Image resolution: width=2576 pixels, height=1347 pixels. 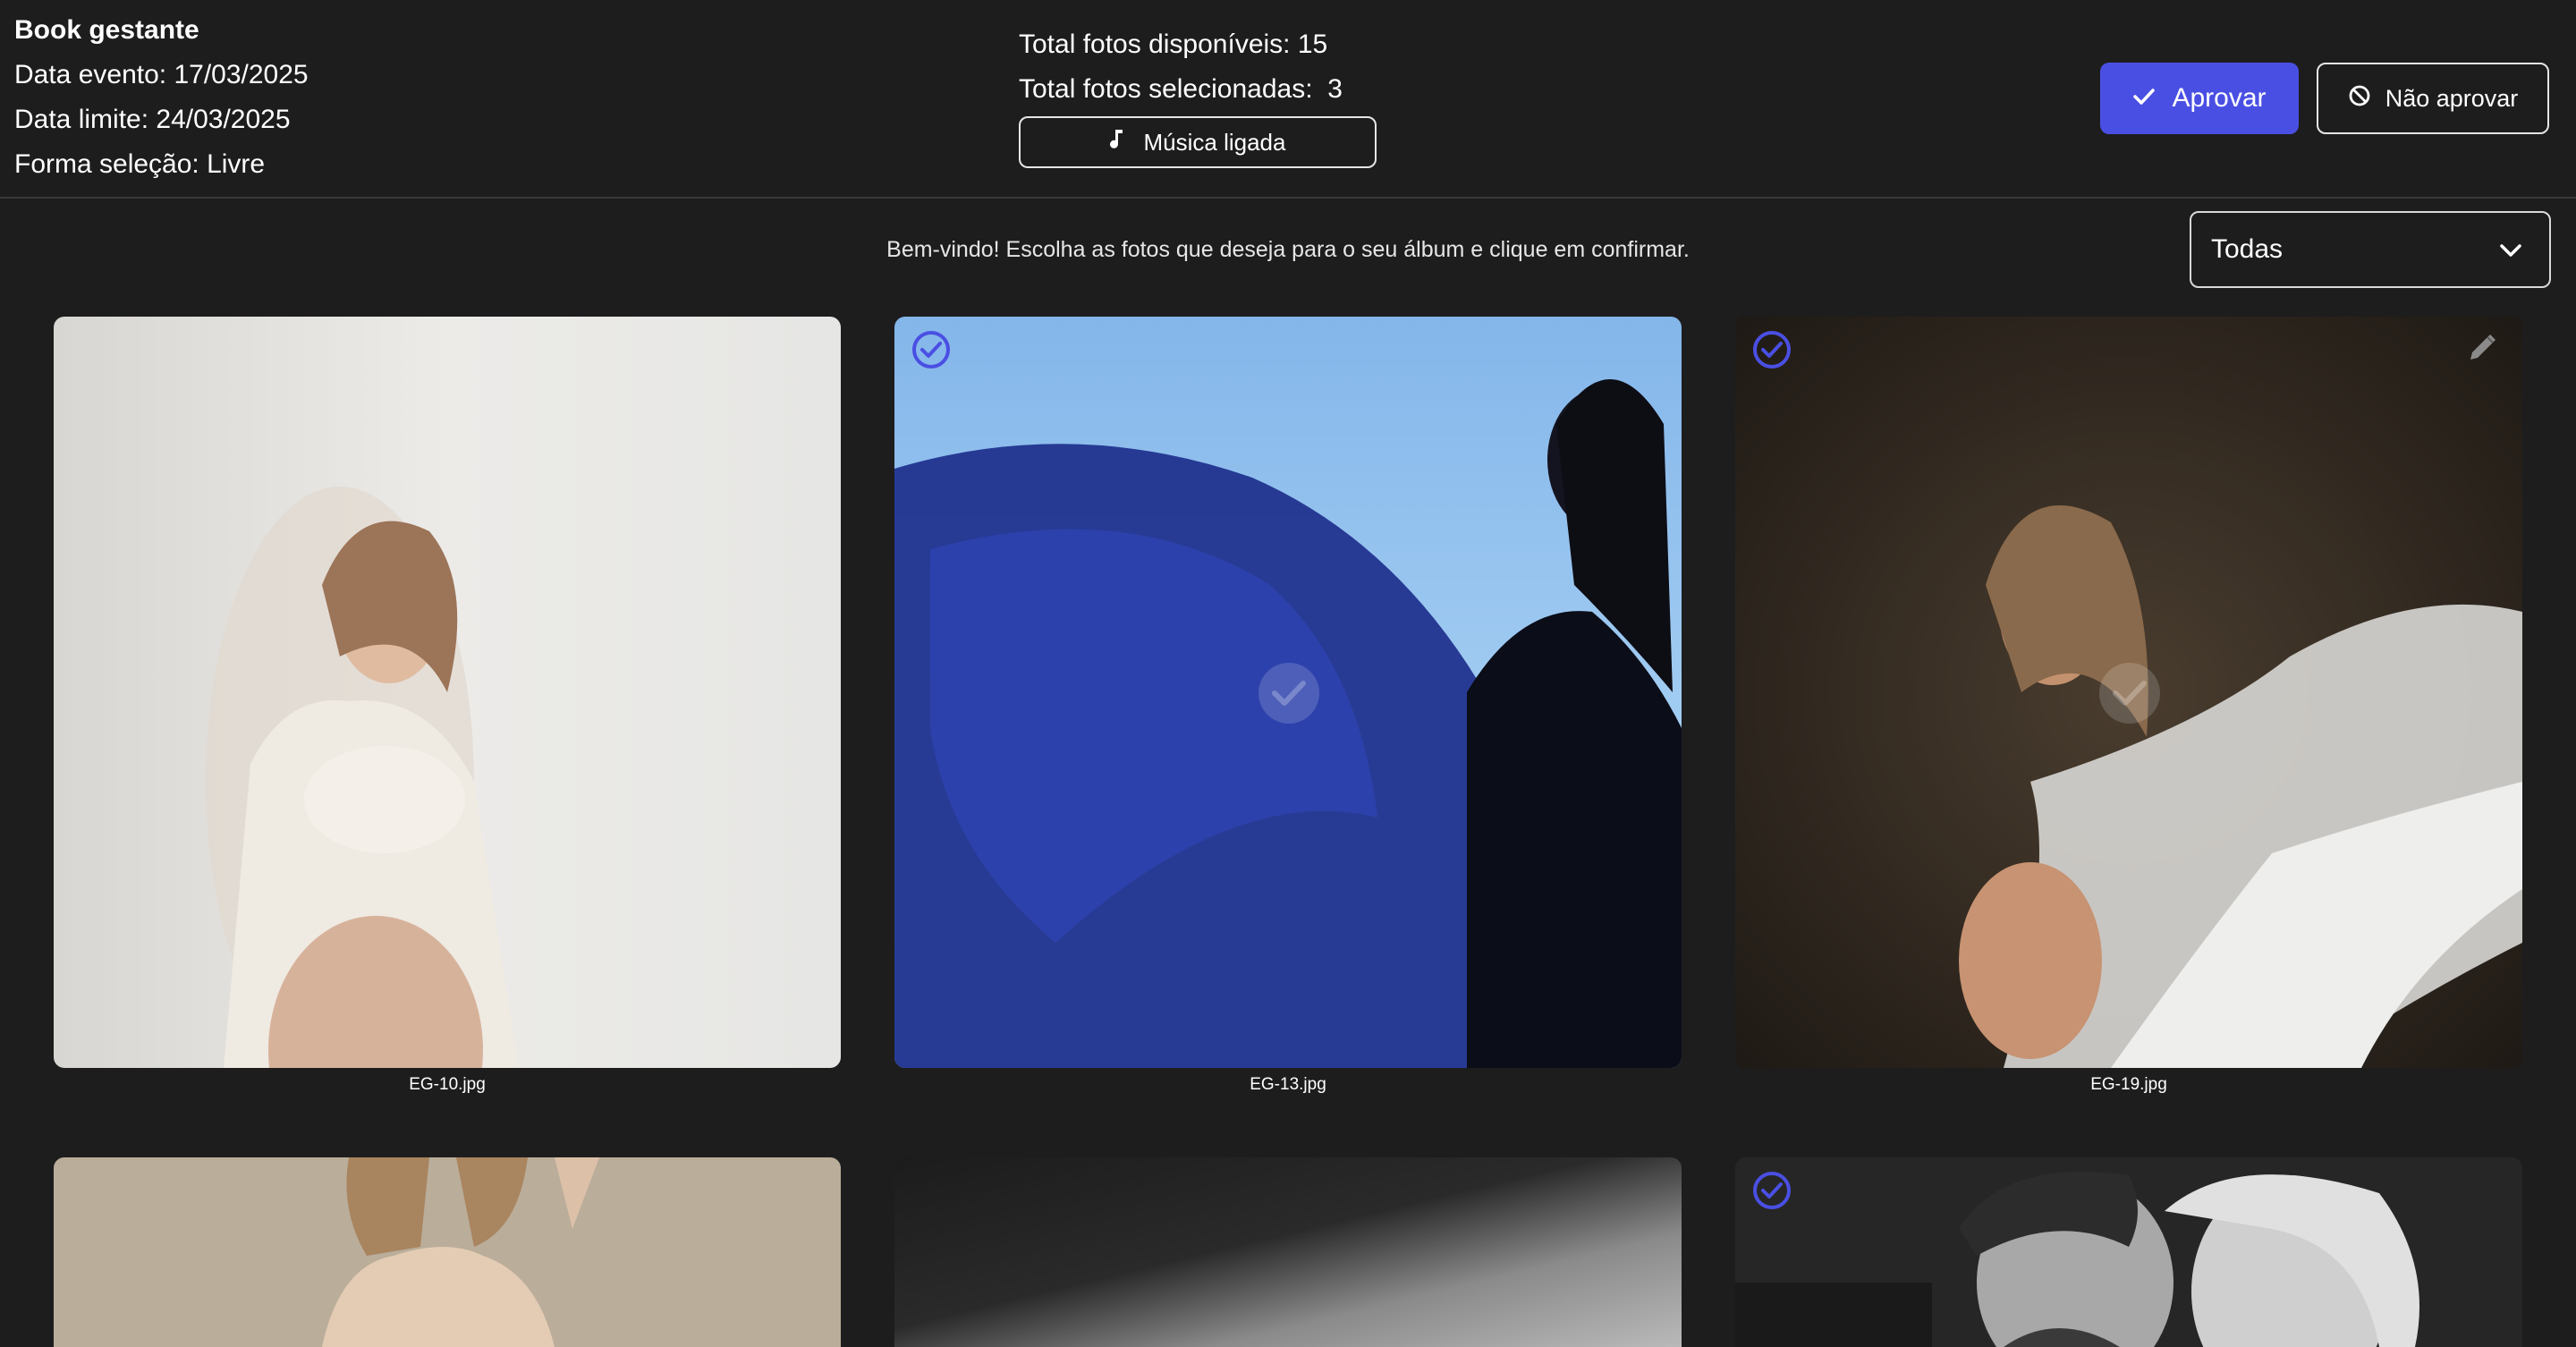 What do you see at coordinates (2510, 249) in the screenshot?
I see `chevron-down-icon` at bounding box center [2510, 249].